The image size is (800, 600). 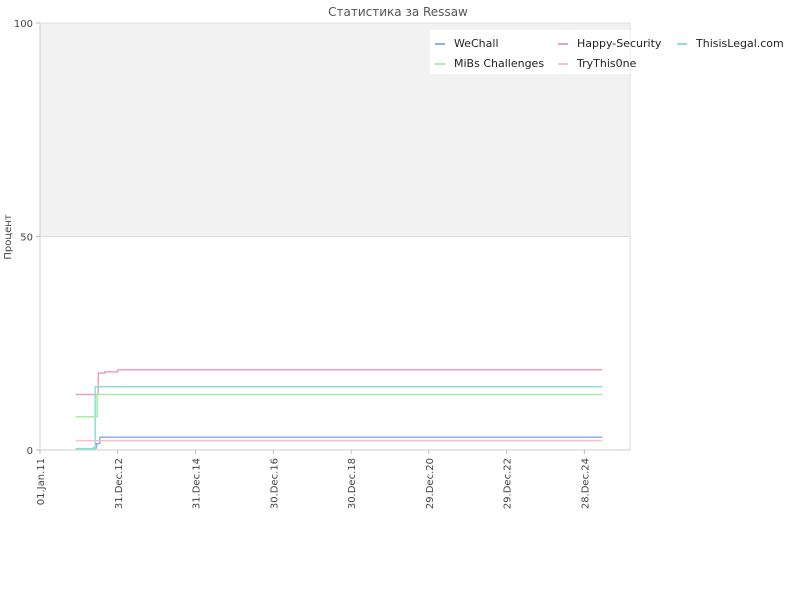 I want to click on x-tick-label: 30.Dec.16, so click(x=274, y=483).